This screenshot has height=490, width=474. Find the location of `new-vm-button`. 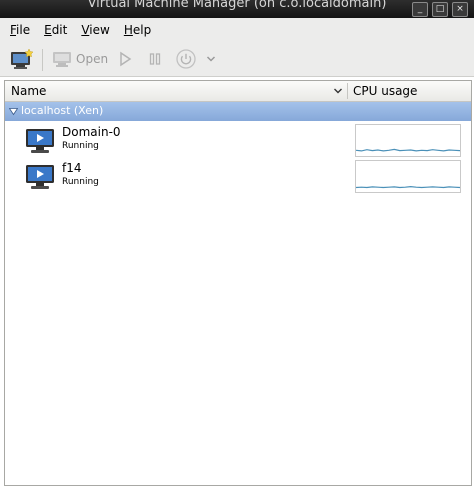

new-vm-button is located at coordinates (22, 59).